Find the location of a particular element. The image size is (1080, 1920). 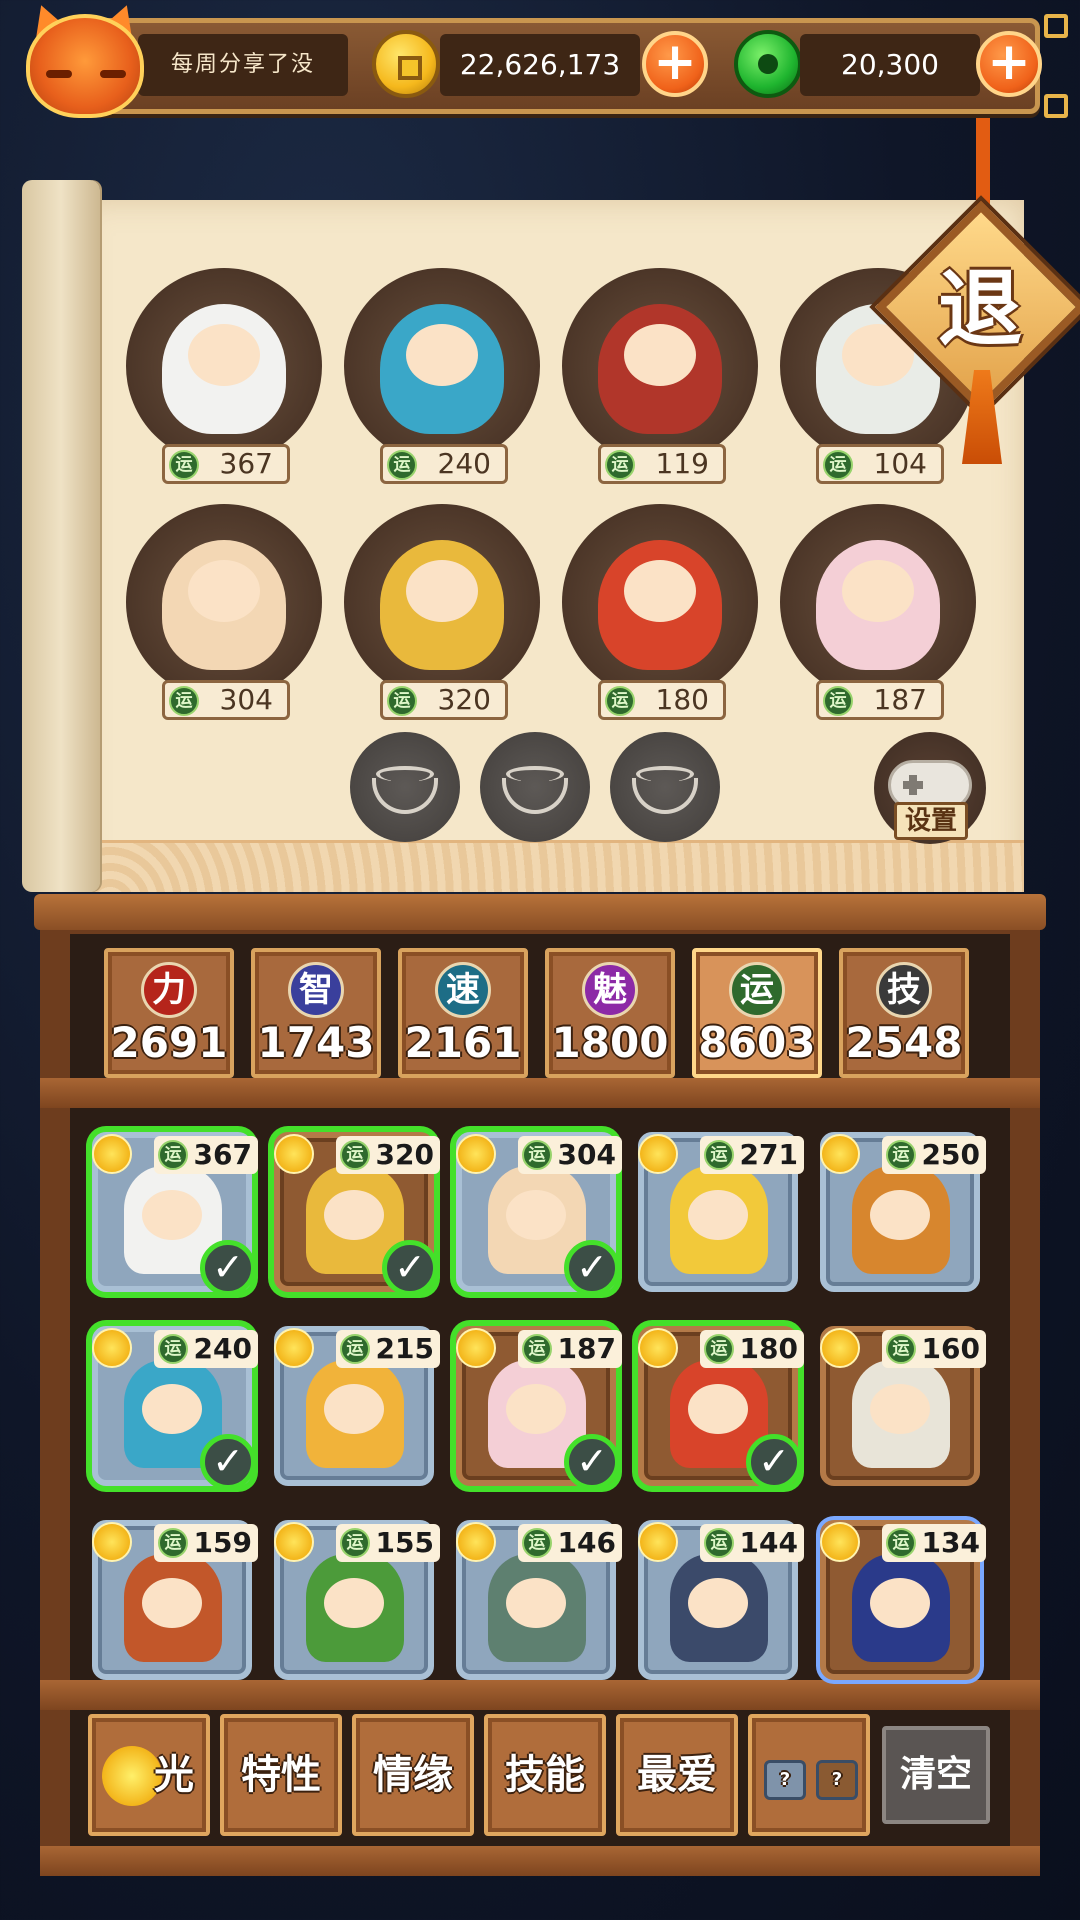

gold-coin-icon is located at coordinates (406, 64).